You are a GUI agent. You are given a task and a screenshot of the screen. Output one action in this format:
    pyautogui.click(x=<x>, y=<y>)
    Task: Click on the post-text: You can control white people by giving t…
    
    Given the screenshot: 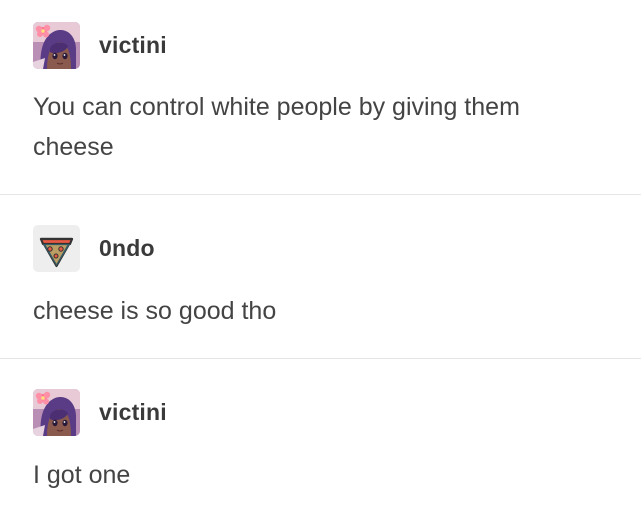 What is the action you would take?
    pyautogui.click(x=276, y=127)
    